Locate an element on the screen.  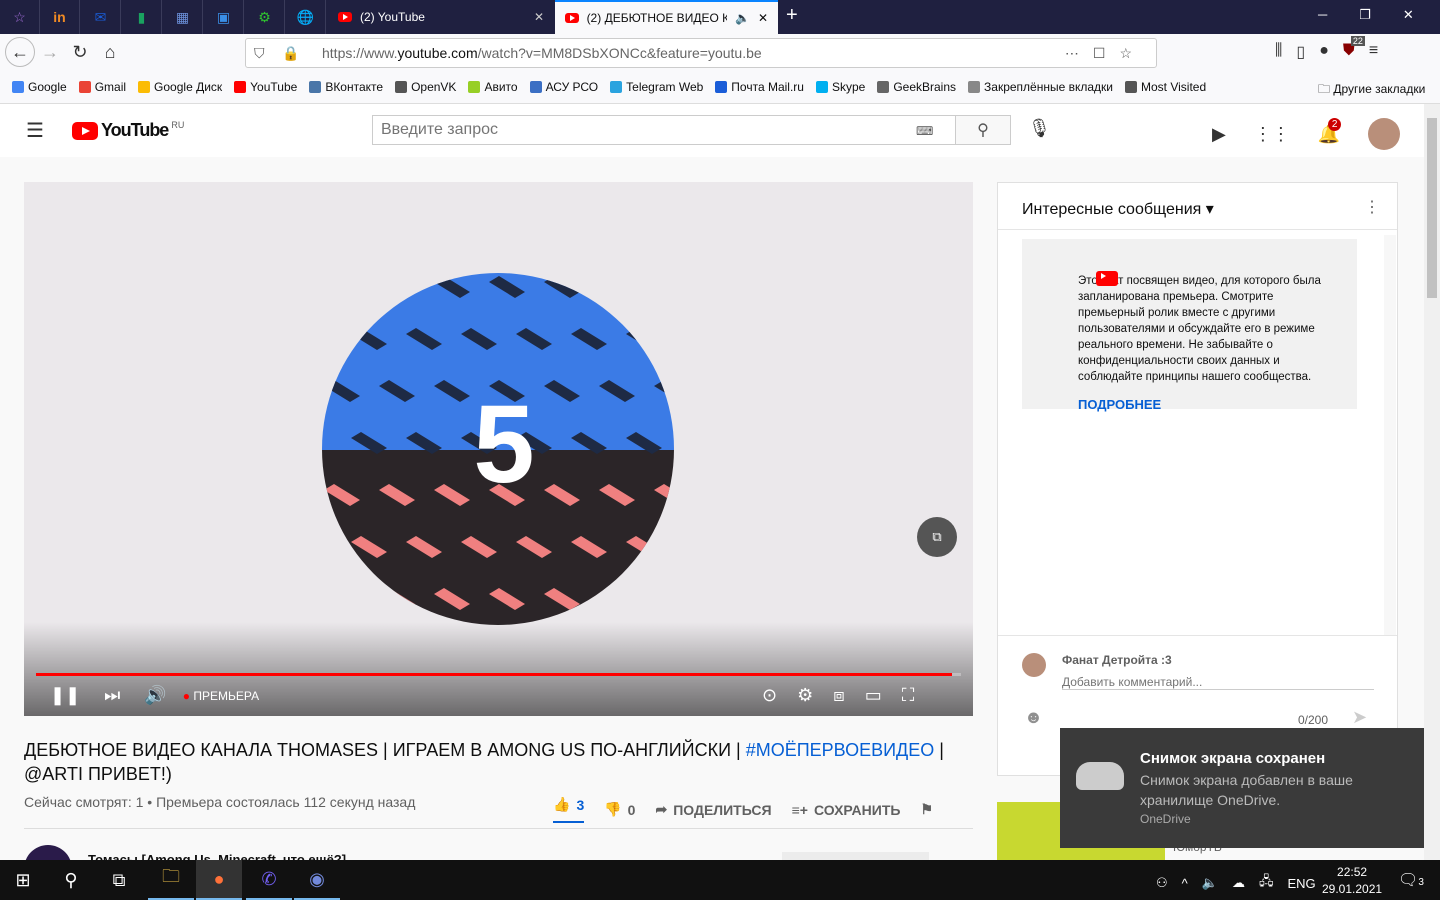
task-view-icon: ⧉ is located at coordinates (119, 880).